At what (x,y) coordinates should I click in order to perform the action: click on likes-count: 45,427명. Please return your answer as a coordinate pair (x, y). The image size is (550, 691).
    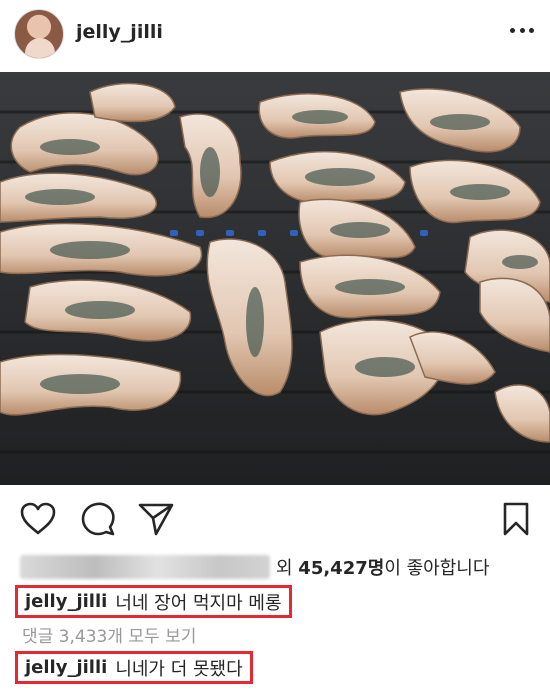
    Looking at the image, I should click on (341, 568).